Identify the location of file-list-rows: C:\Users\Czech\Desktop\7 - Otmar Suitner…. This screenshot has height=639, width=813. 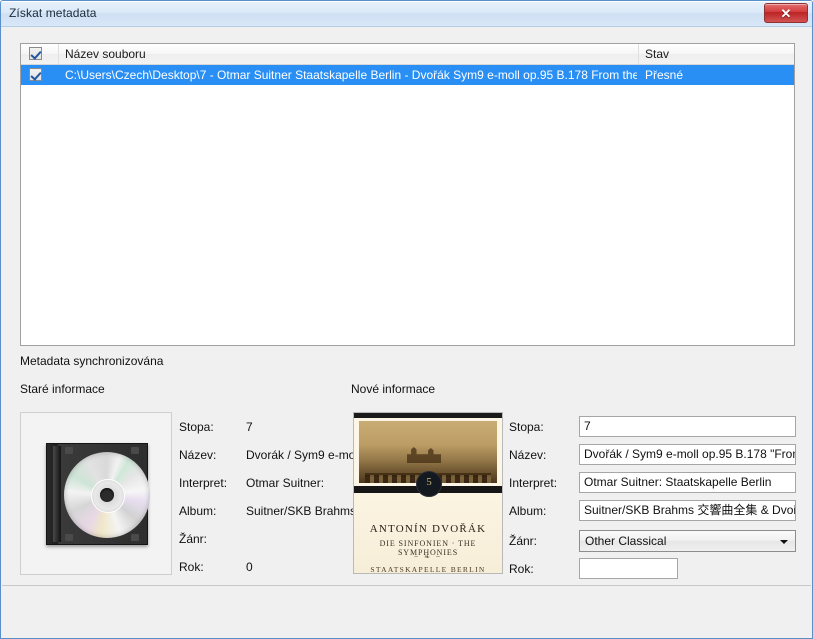
(407, 75).